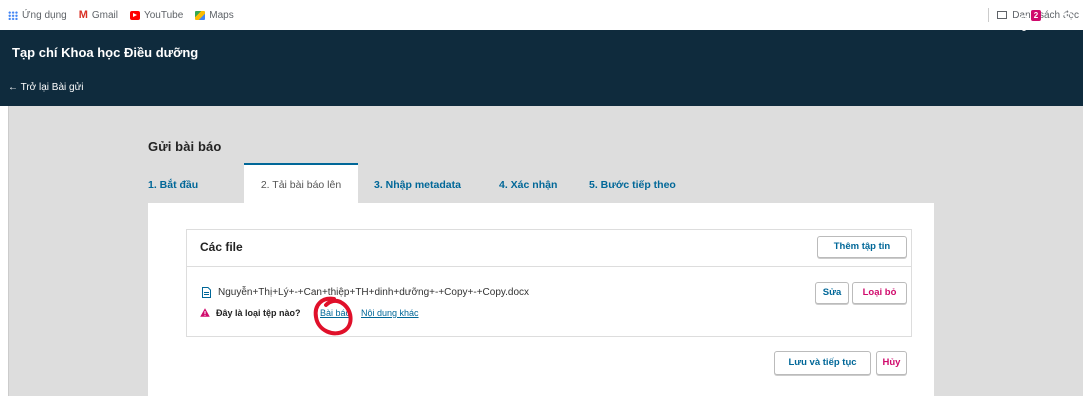 Image resolution: width=1083 pixels, height=396 pixels. I want to click on site-title: Tạp chí Khoa học Điều dưỡng, so click(105, 52).